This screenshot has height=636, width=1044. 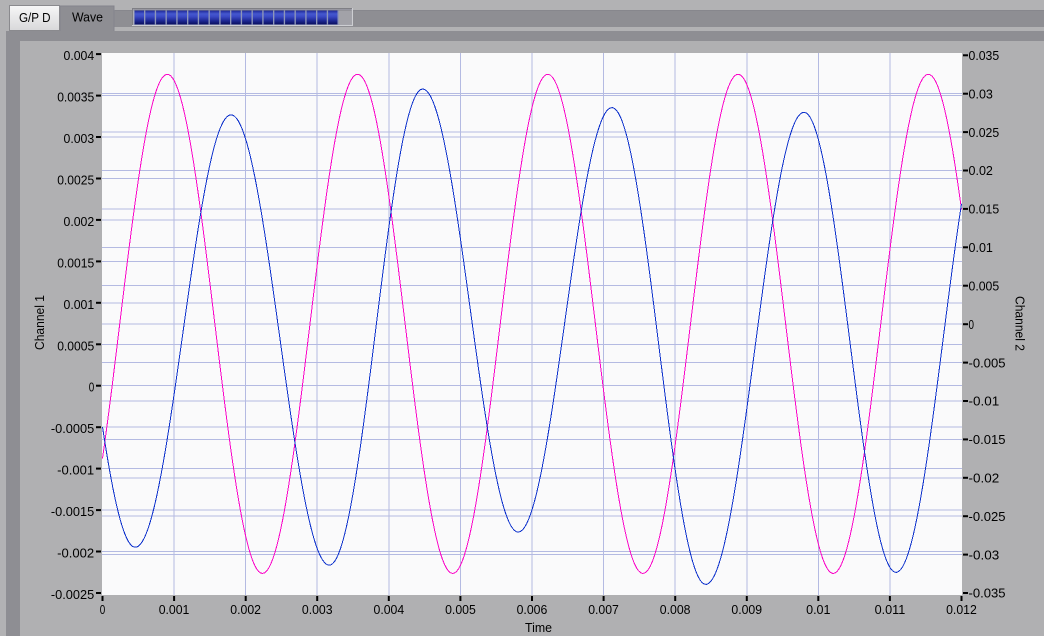 What do you see at coordinates (532, 609) in the screenshot?
I see `svg-text: 0.006` at bounding box center [532, 609].